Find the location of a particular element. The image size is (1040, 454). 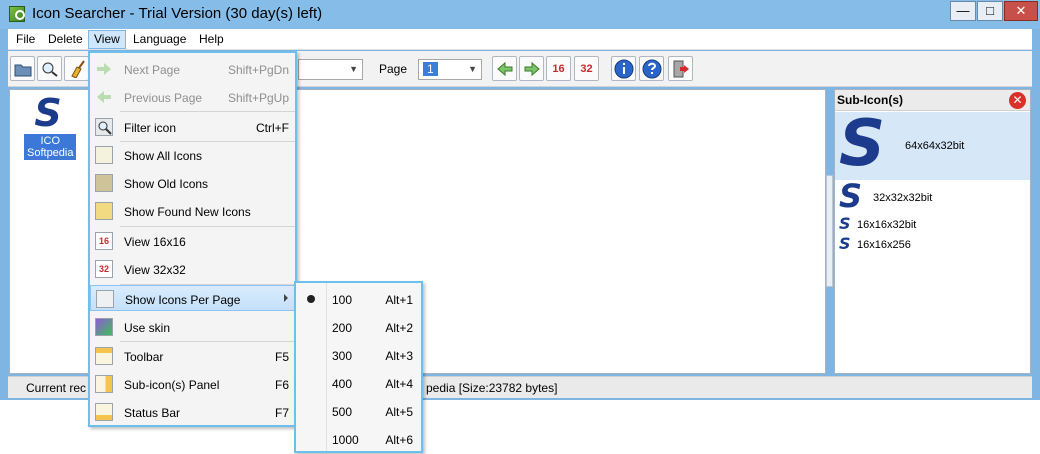

menu-item-label: Previous Page is located at coordinates (163, 98).